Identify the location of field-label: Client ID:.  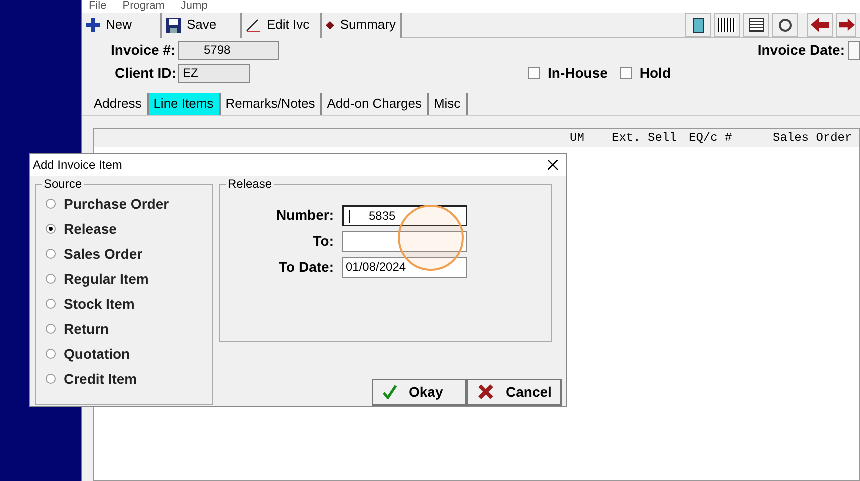
(145, 73).